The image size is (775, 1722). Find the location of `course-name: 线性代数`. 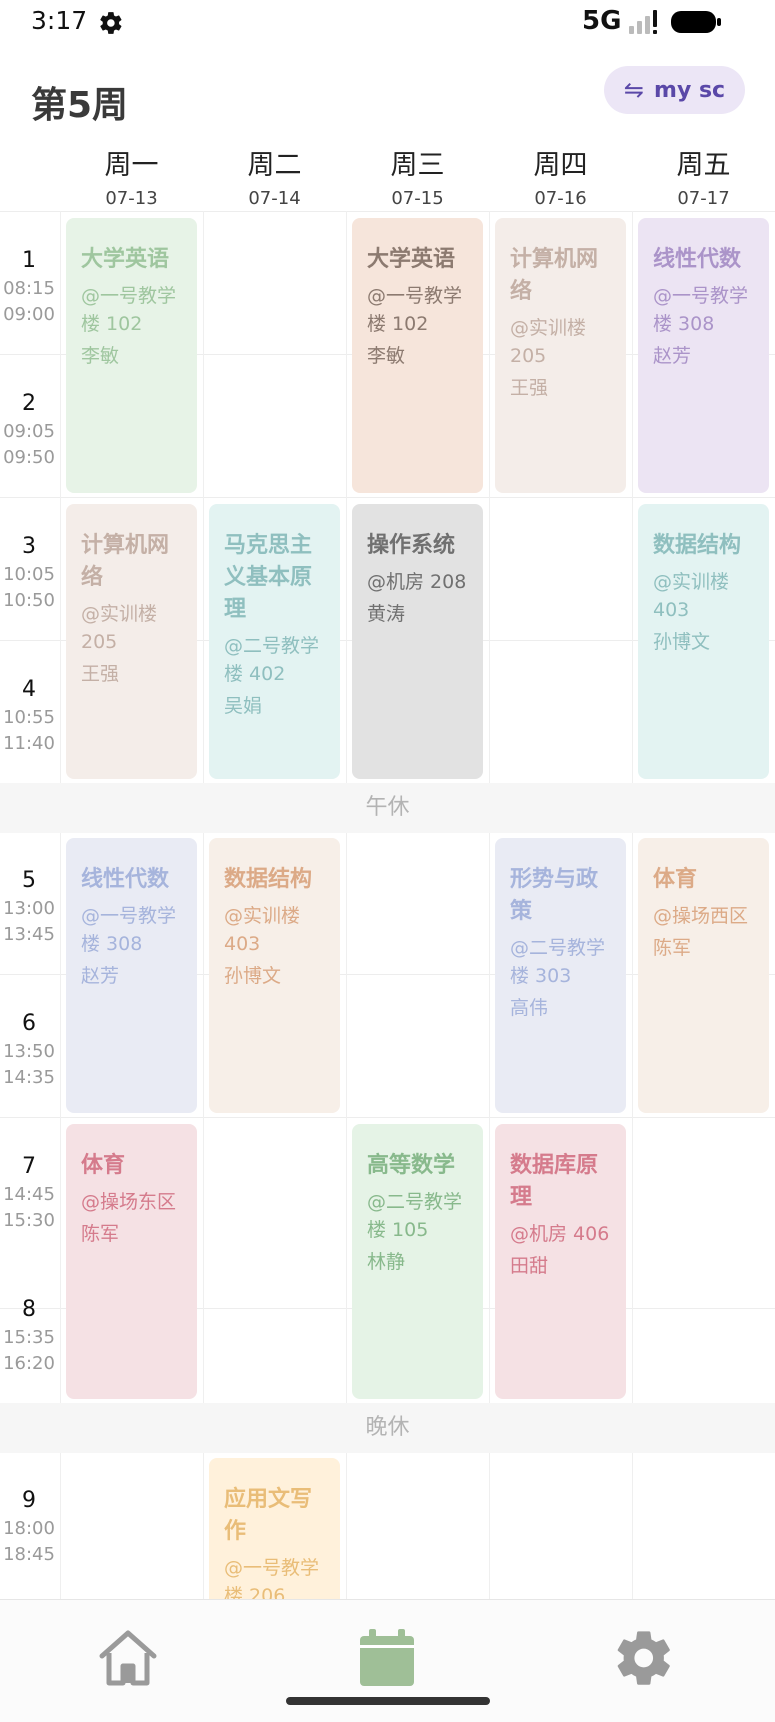

course-name: 线性代数 is located at coordinates (697, 259).